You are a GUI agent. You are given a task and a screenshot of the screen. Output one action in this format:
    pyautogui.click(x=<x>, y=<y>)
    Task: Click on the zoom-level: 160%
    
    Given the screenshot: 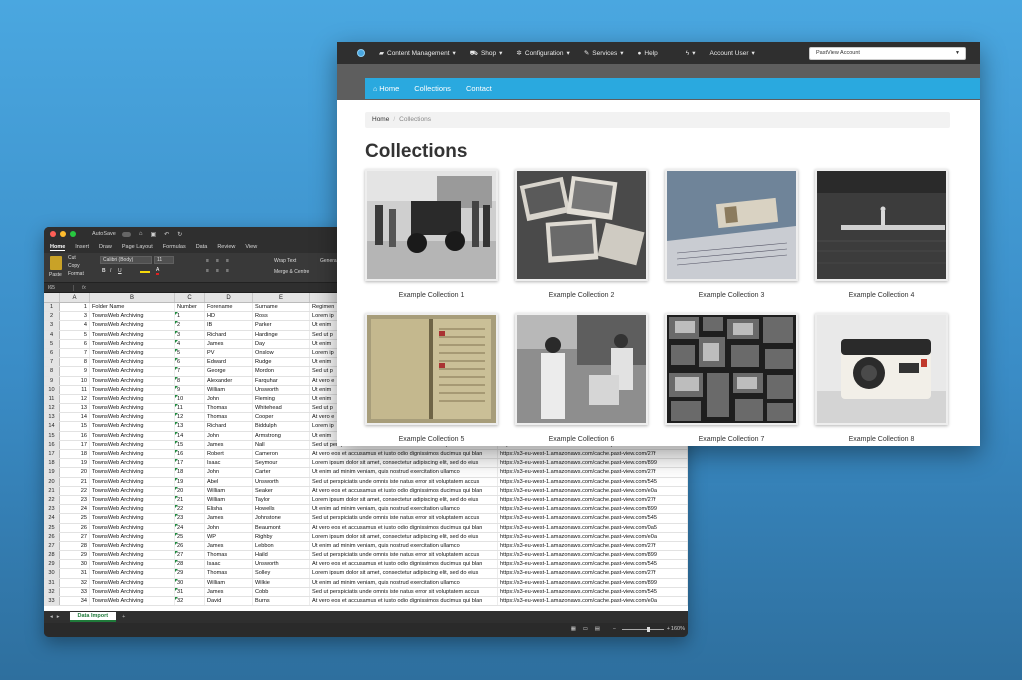 What is the action you would take?
    pyautogui.click(x=678, y=629)
    